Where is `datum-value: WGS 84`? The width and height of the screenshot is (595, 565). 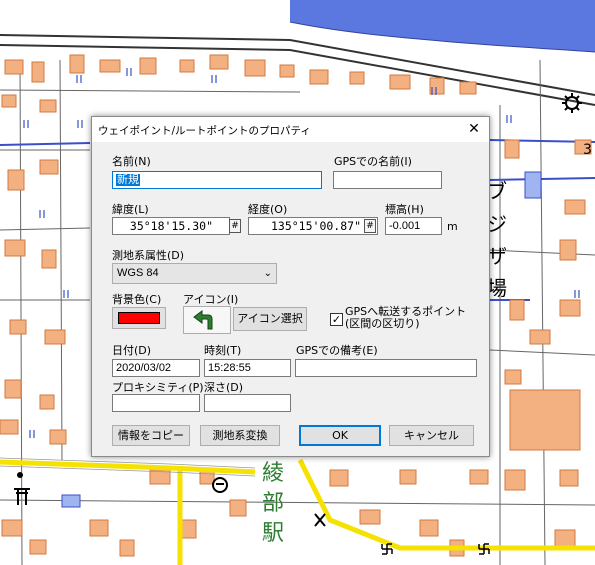
datum-value: WGS 84 is located at coordinates (138, 273).